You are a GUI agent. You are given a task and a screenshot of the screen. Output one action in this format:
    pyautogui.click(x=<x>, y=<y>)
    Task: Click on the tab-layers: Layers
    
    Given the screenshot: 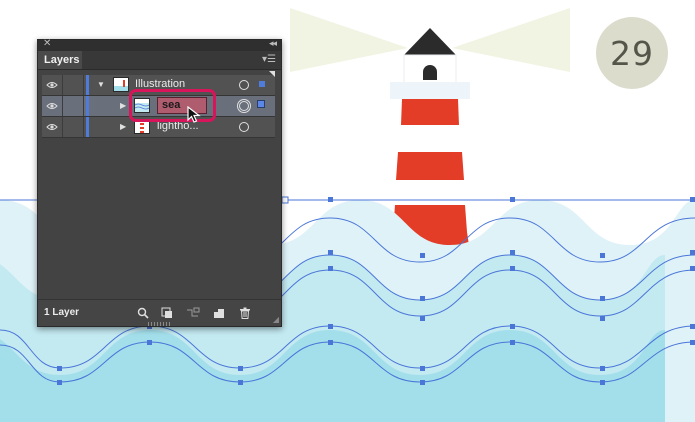 What is the action you would take?
    pyautogui.click(x=60, y=60)
    